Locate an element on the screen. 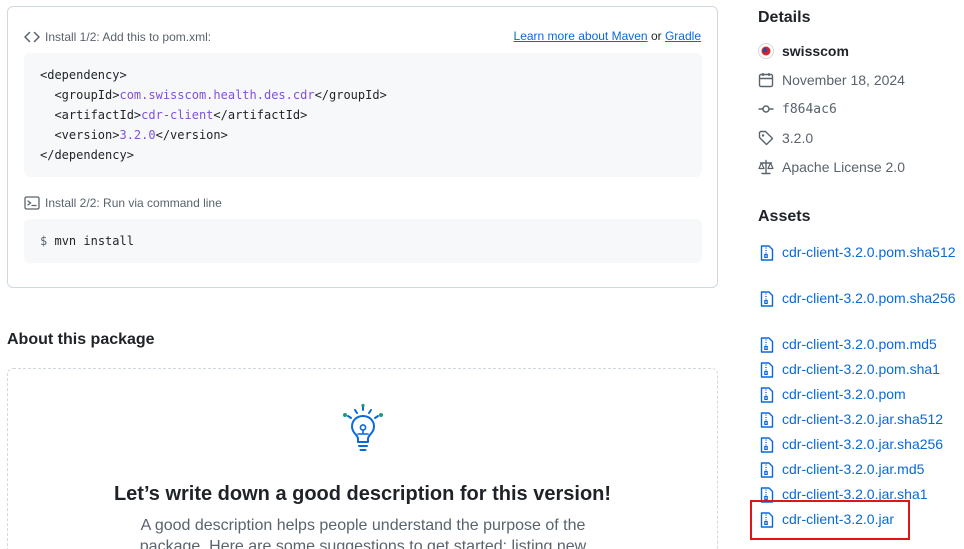 The width and height of the screenshot is (964, 549). asset-name: cdr-client-3.2.0.pom.md5 is located at coordinates (869, 344).